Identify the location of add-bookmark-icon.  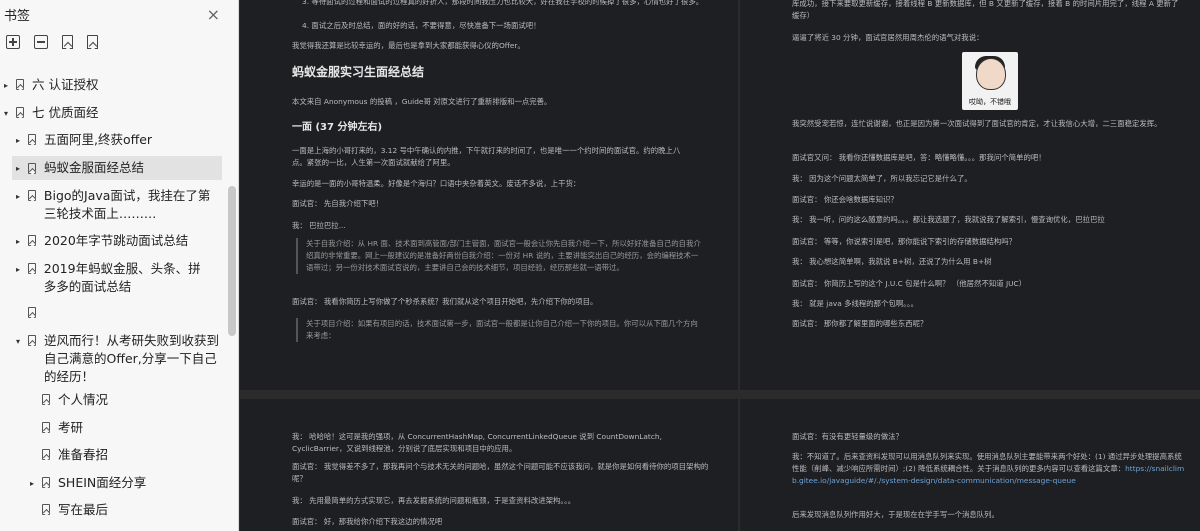
(67, 42).